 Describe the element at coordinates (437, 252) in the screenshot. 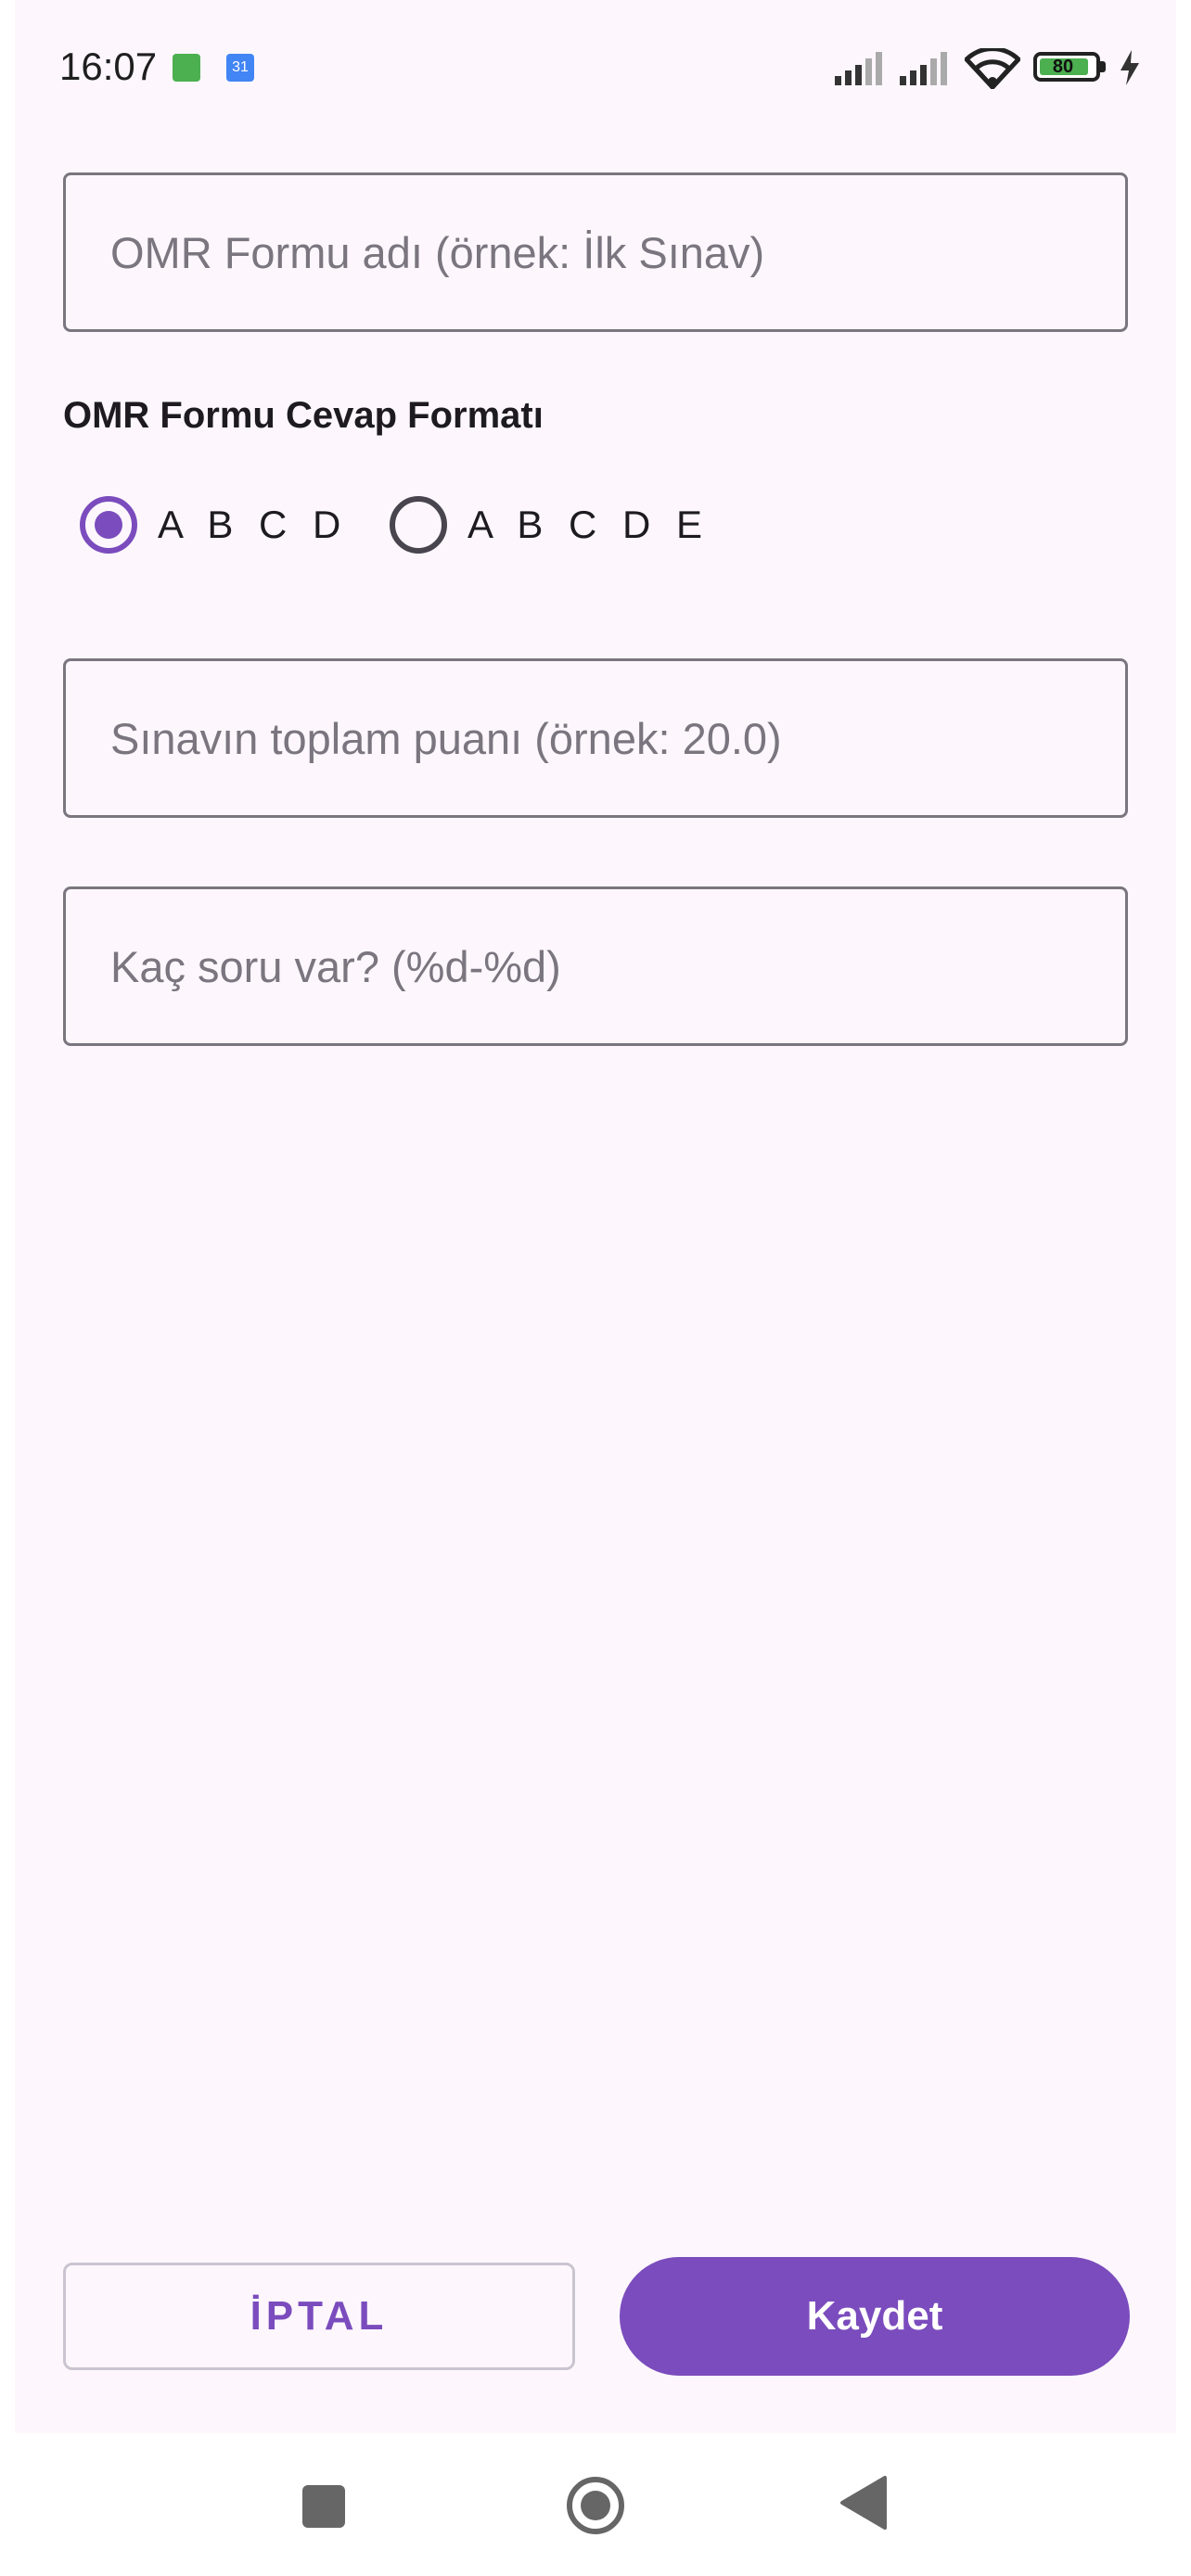

I see `form-name-placeholder: OMR Formu adı (örnek: İlk Sınav)` at that location.